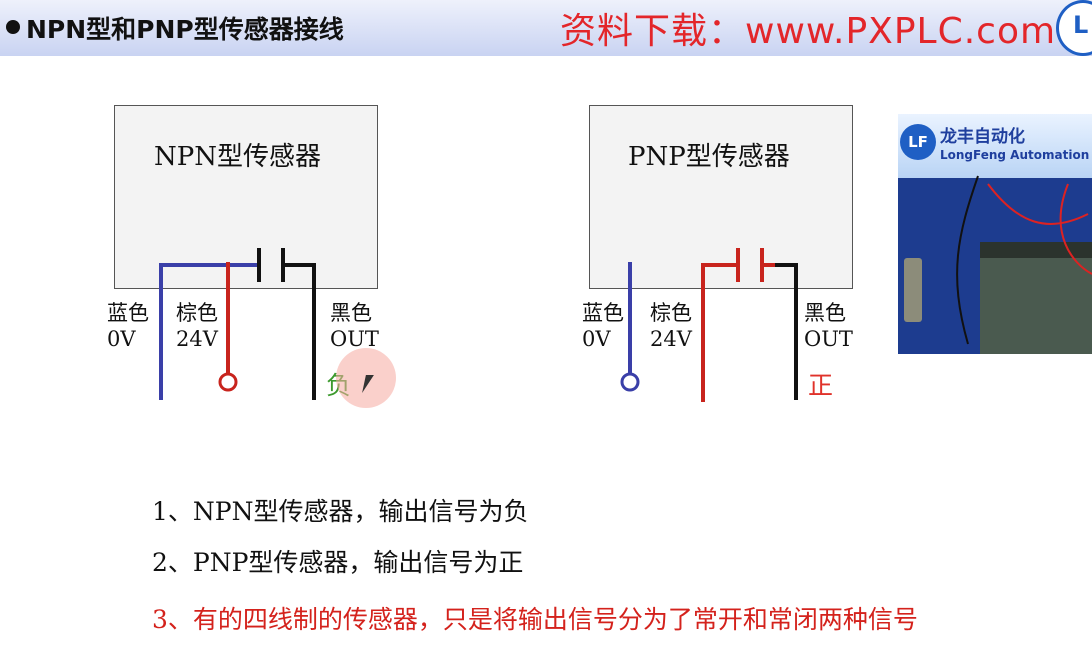  Describe the element at coordinates (535, 619) in the screenshot. I see `note-four-wire: 3、有的四线制的传感器，只是将输出信号分为了常开和常闭两种信号` at that location.